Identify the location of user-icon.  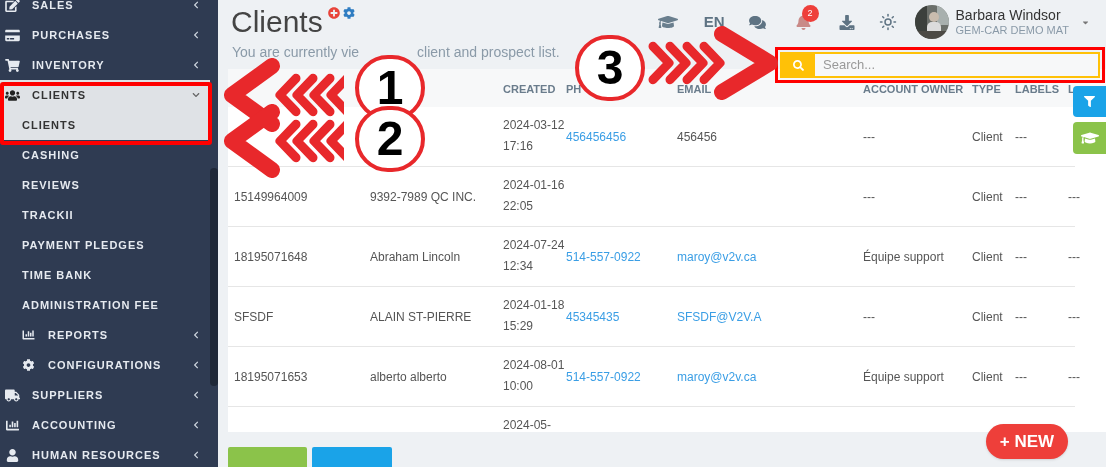
(12, 455).